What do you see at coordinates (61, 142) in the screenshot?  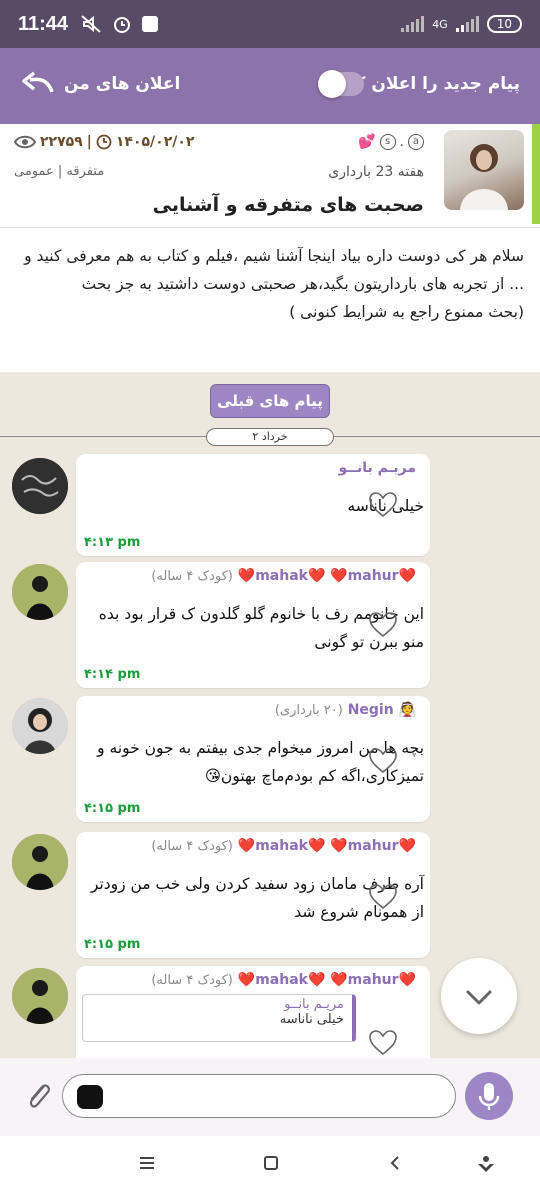 I see `view-count: ۲۲۷۵۹` at bounding box center [61, 142].